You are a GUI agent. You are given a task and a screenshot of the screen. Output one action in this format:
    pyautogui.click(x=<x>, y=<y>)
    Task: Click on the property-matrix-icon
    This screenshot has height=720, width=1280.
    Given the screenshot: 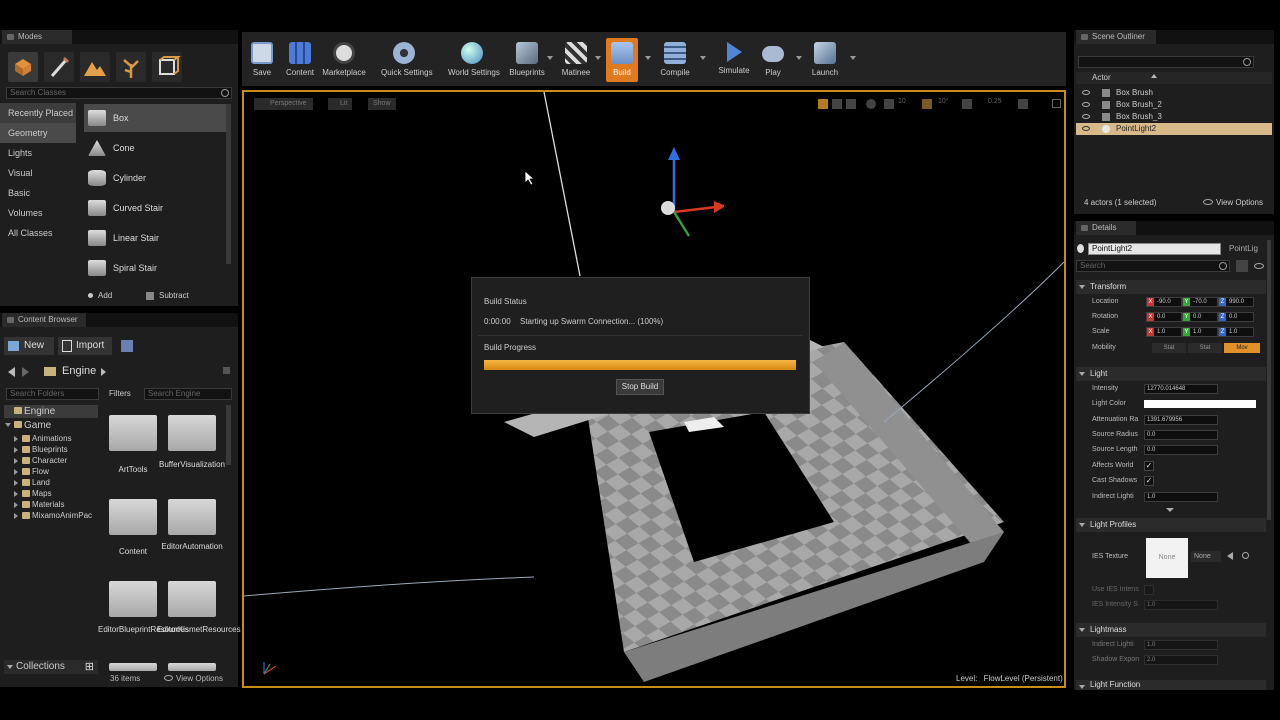 What is the action you would take?
    pyautogui.click(x=1242, y=266)
    